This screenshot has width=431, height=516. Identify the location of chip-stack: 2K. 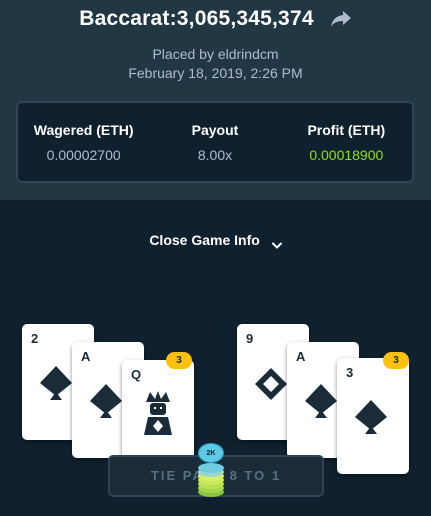
(213, 471).